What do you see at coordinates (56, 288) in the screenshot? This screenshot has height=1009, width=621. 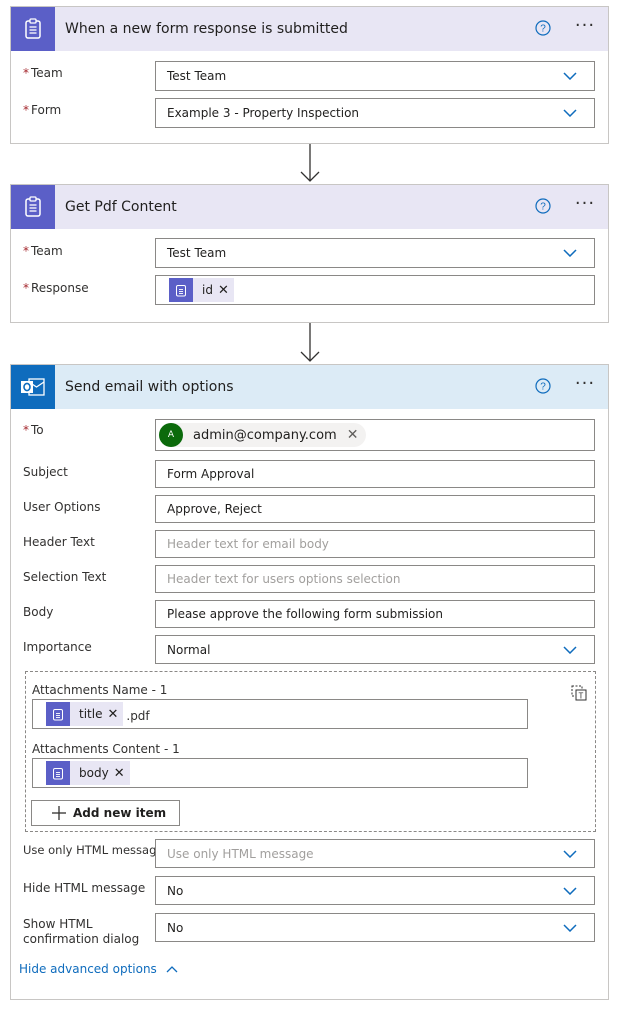 I see `pdf-response-label: * Response` at bounding box center [56, 288].